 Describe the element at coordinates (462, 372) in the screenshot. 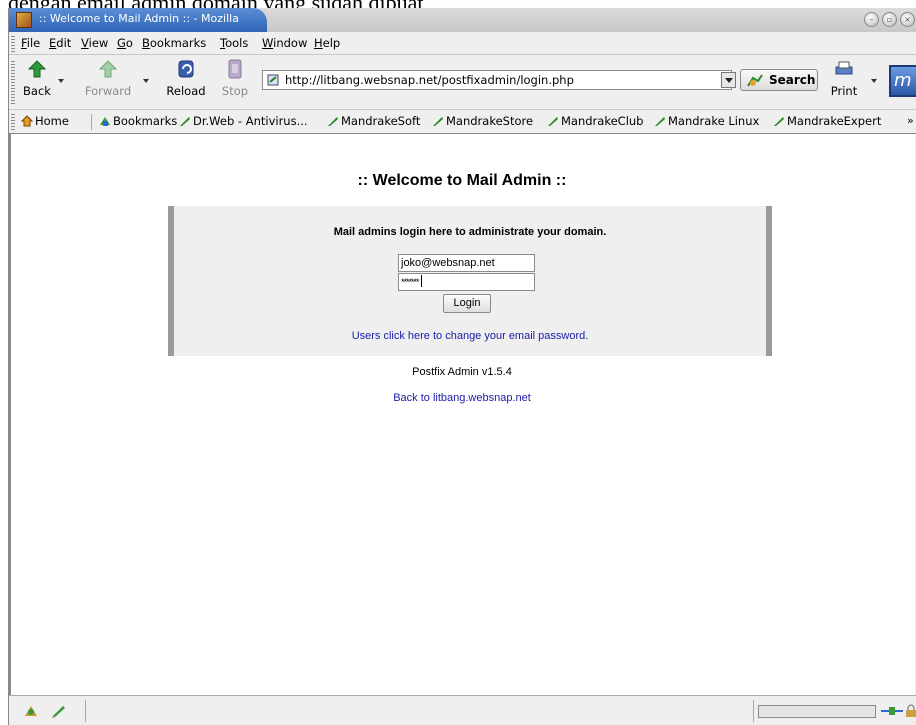

I see `version-text: Postfix Admin v1.5.4` at that location.